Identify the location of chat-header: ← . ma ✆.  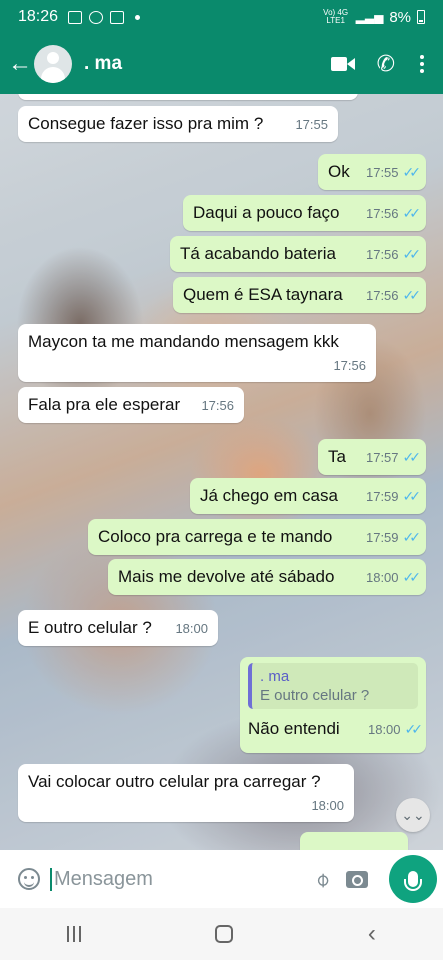
(221, 64).